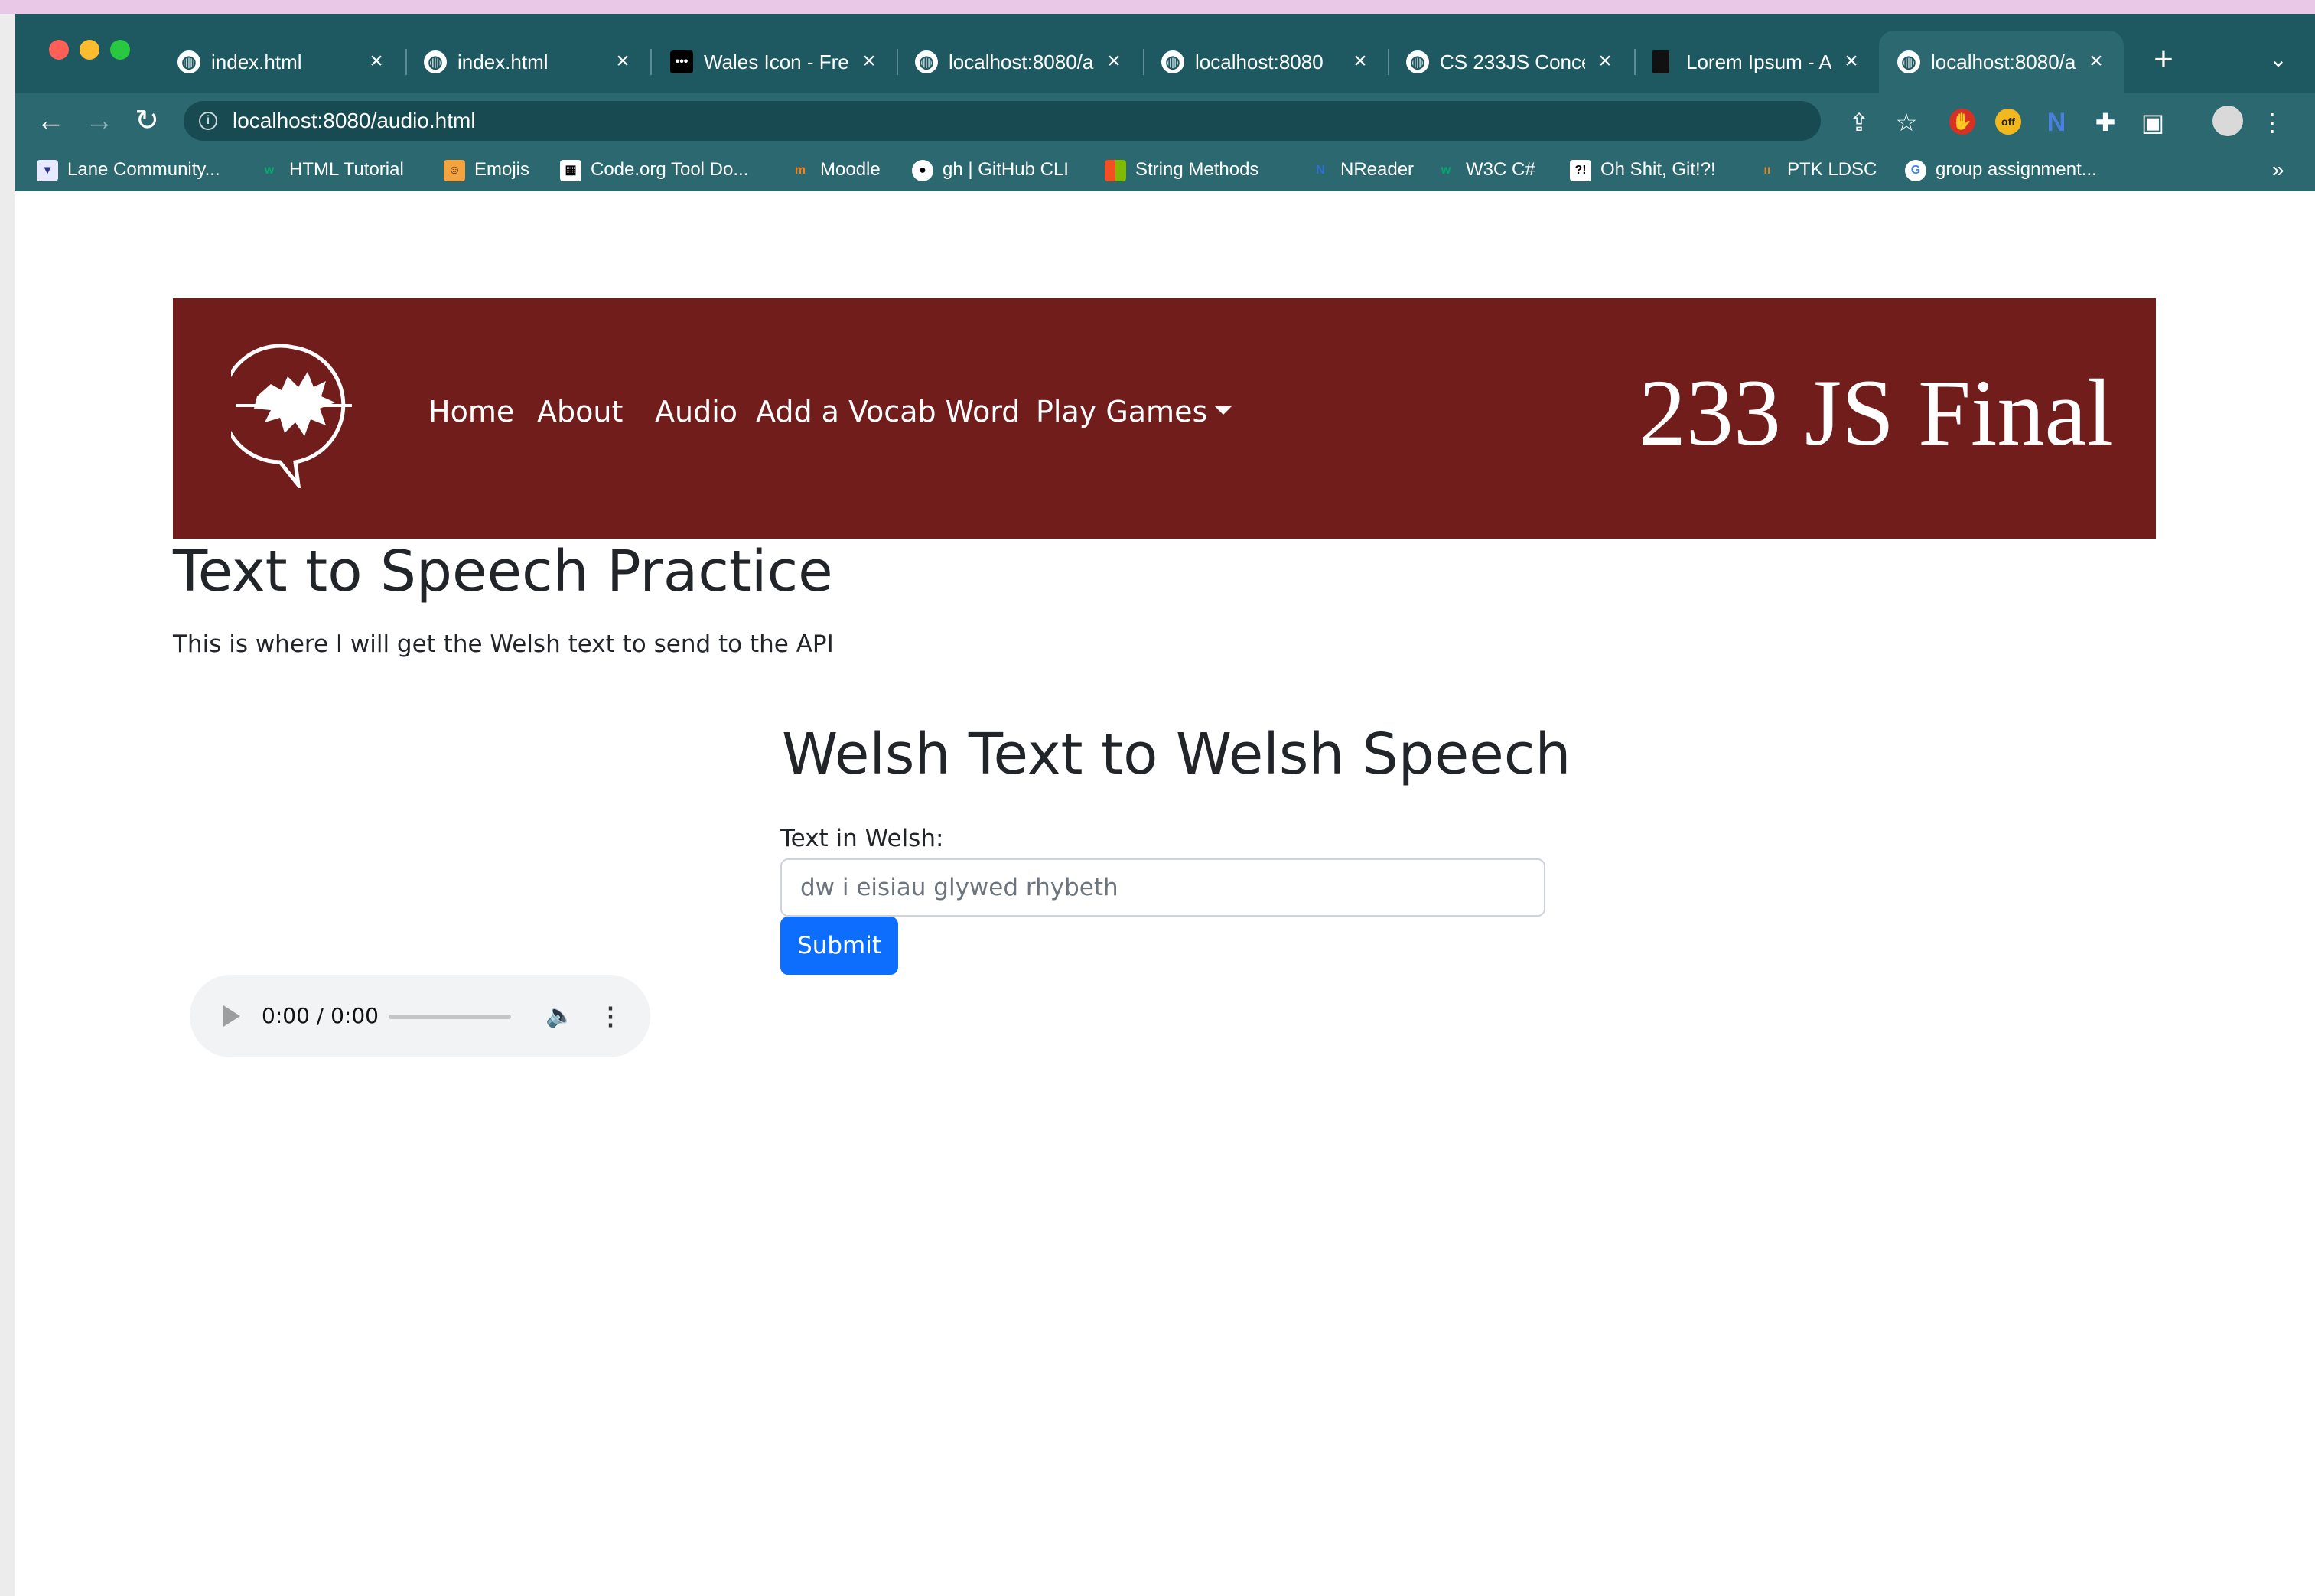 Image resolution: width=2315 pixels, height=1596 pixels. I want to click on tab-3: ••• Wales Icon - Free ×, so click(774, 62).